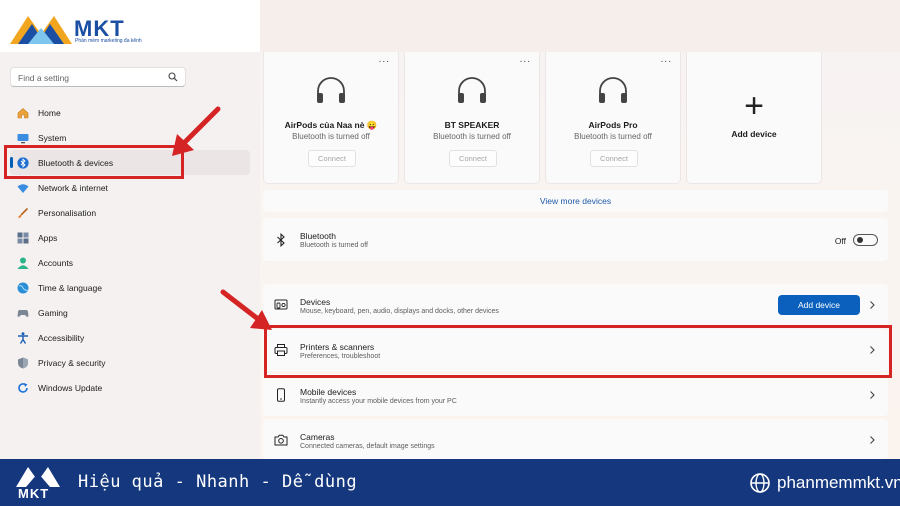 This screenshot has width=900, height=506. I want to click on add-device-button: Add device, so click(819, 305).